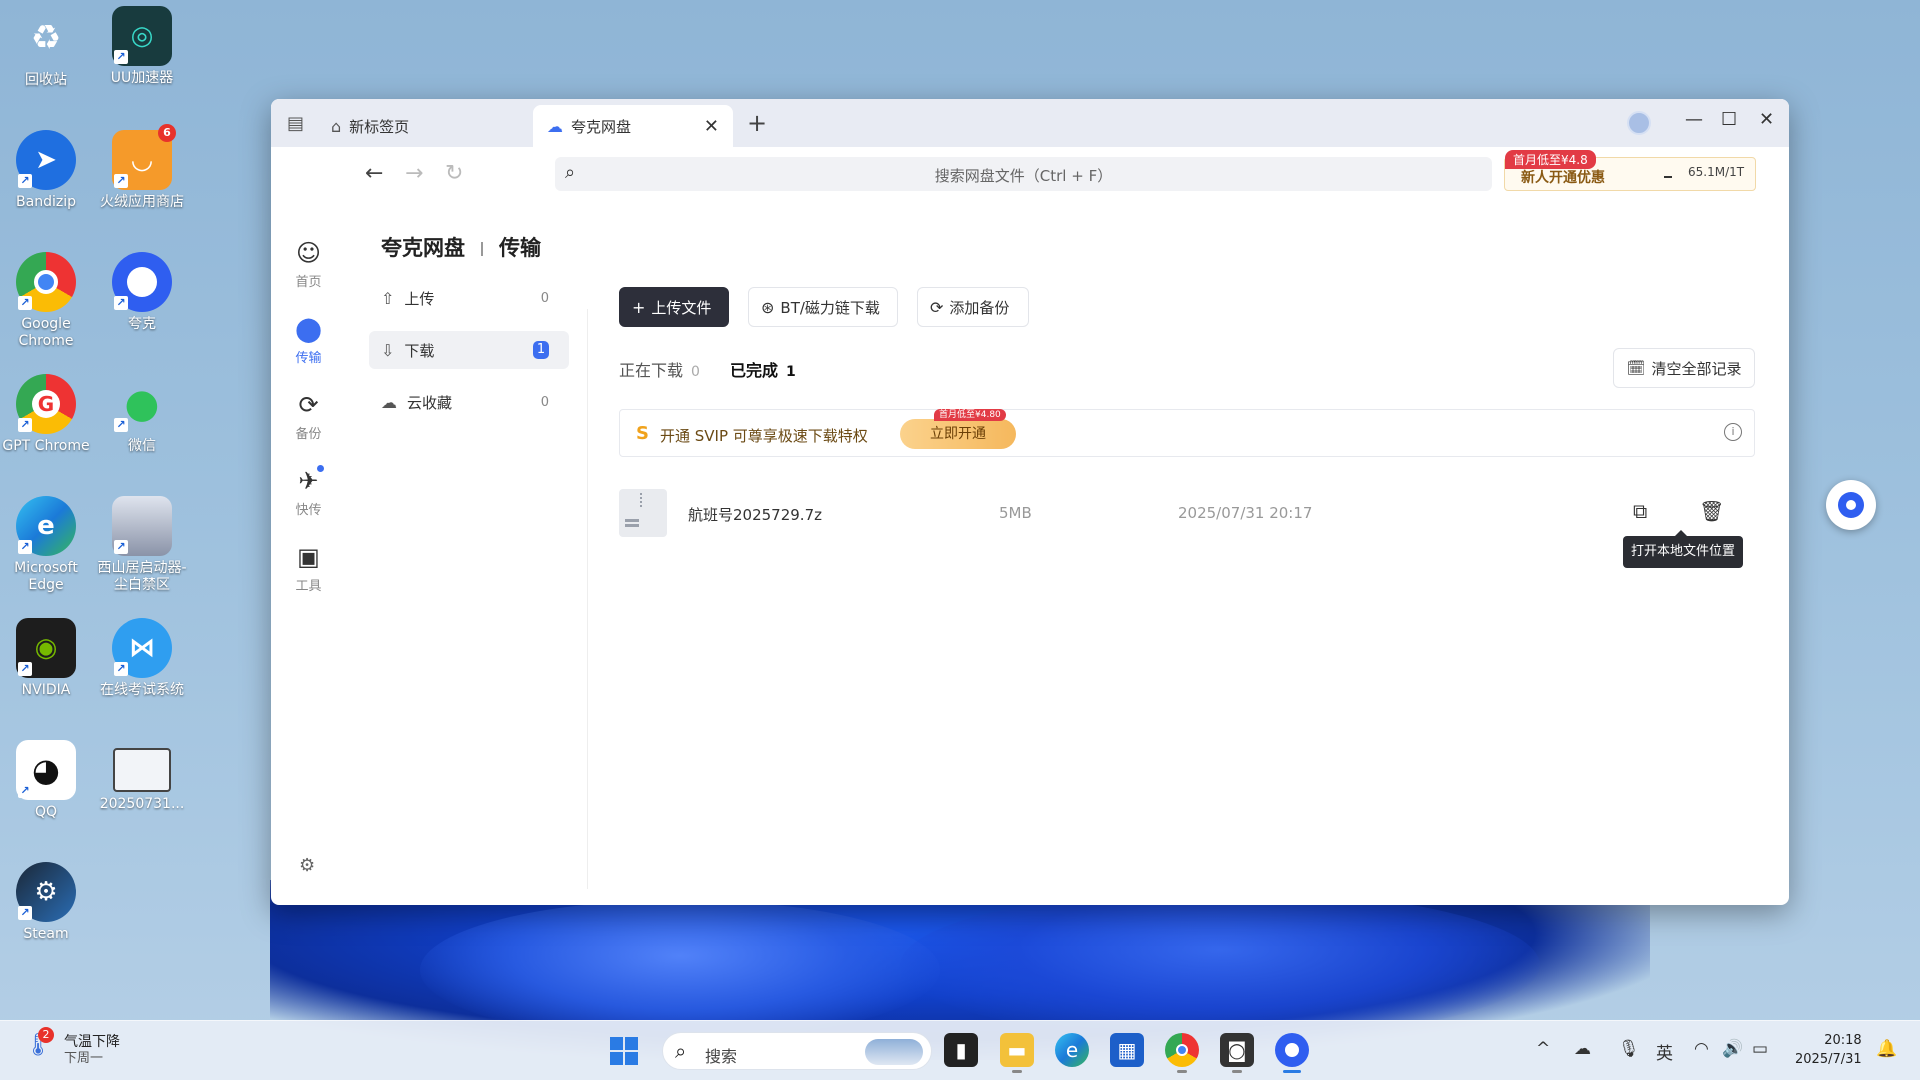  I want to click on nav-upload: ⇧ 上传 0, so click(469, 298).